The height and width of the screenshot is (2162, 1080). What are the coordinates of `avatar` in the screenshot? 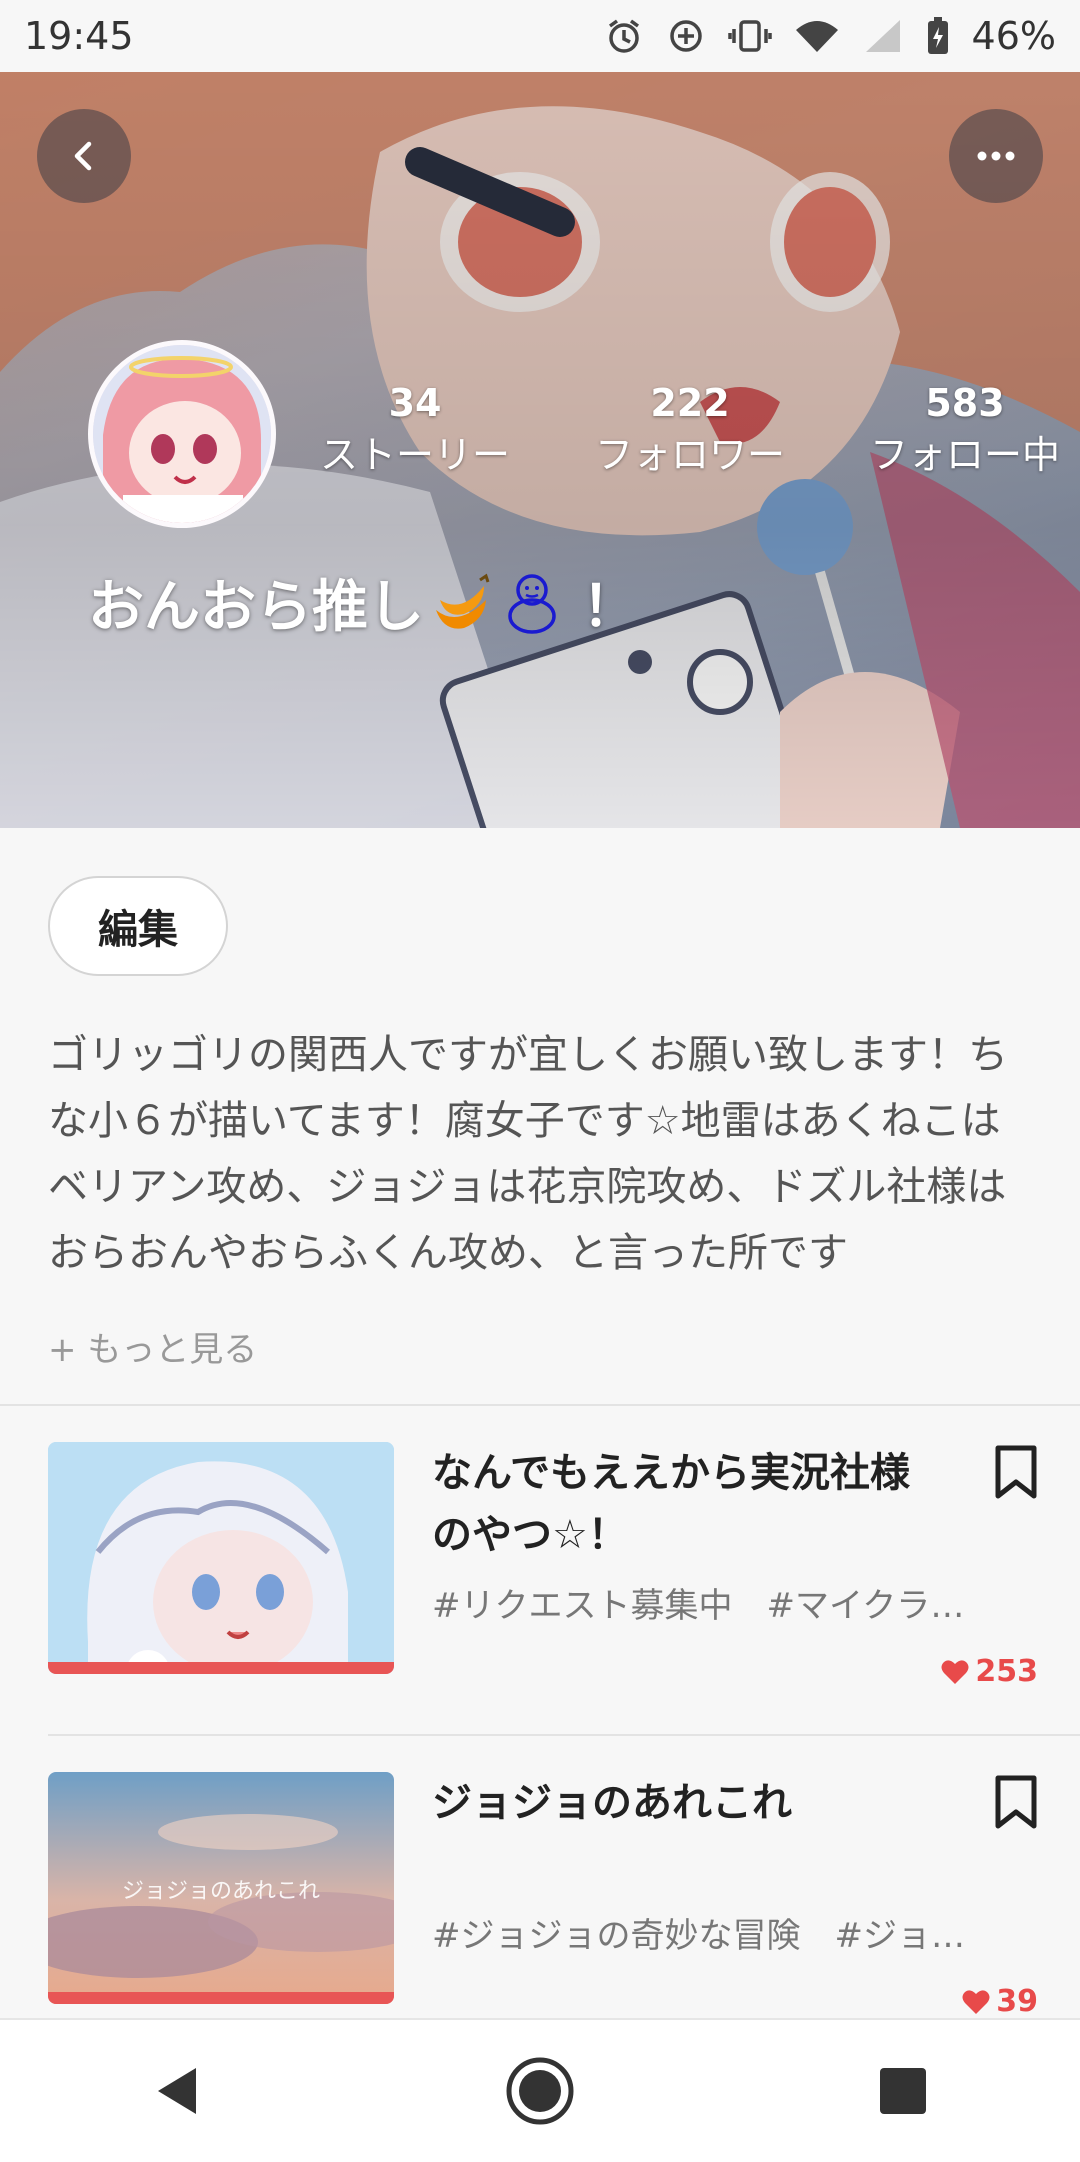 It's located at (182, 434).